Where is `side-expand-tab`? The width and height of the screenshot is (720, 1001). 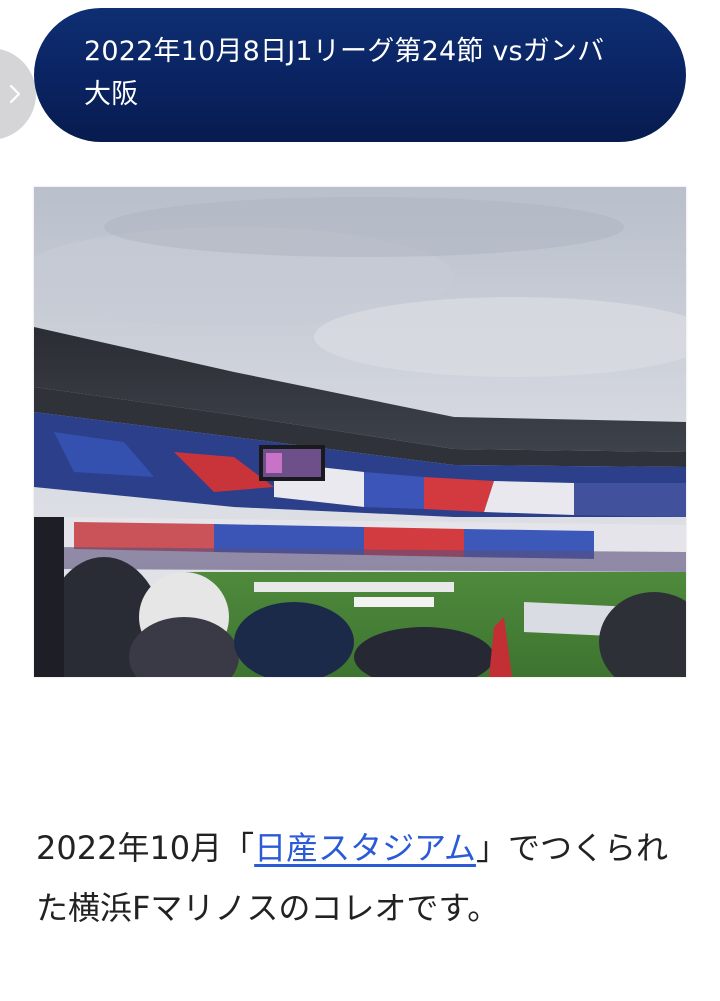 side-expand-tab is located at coordinates (18, 94).